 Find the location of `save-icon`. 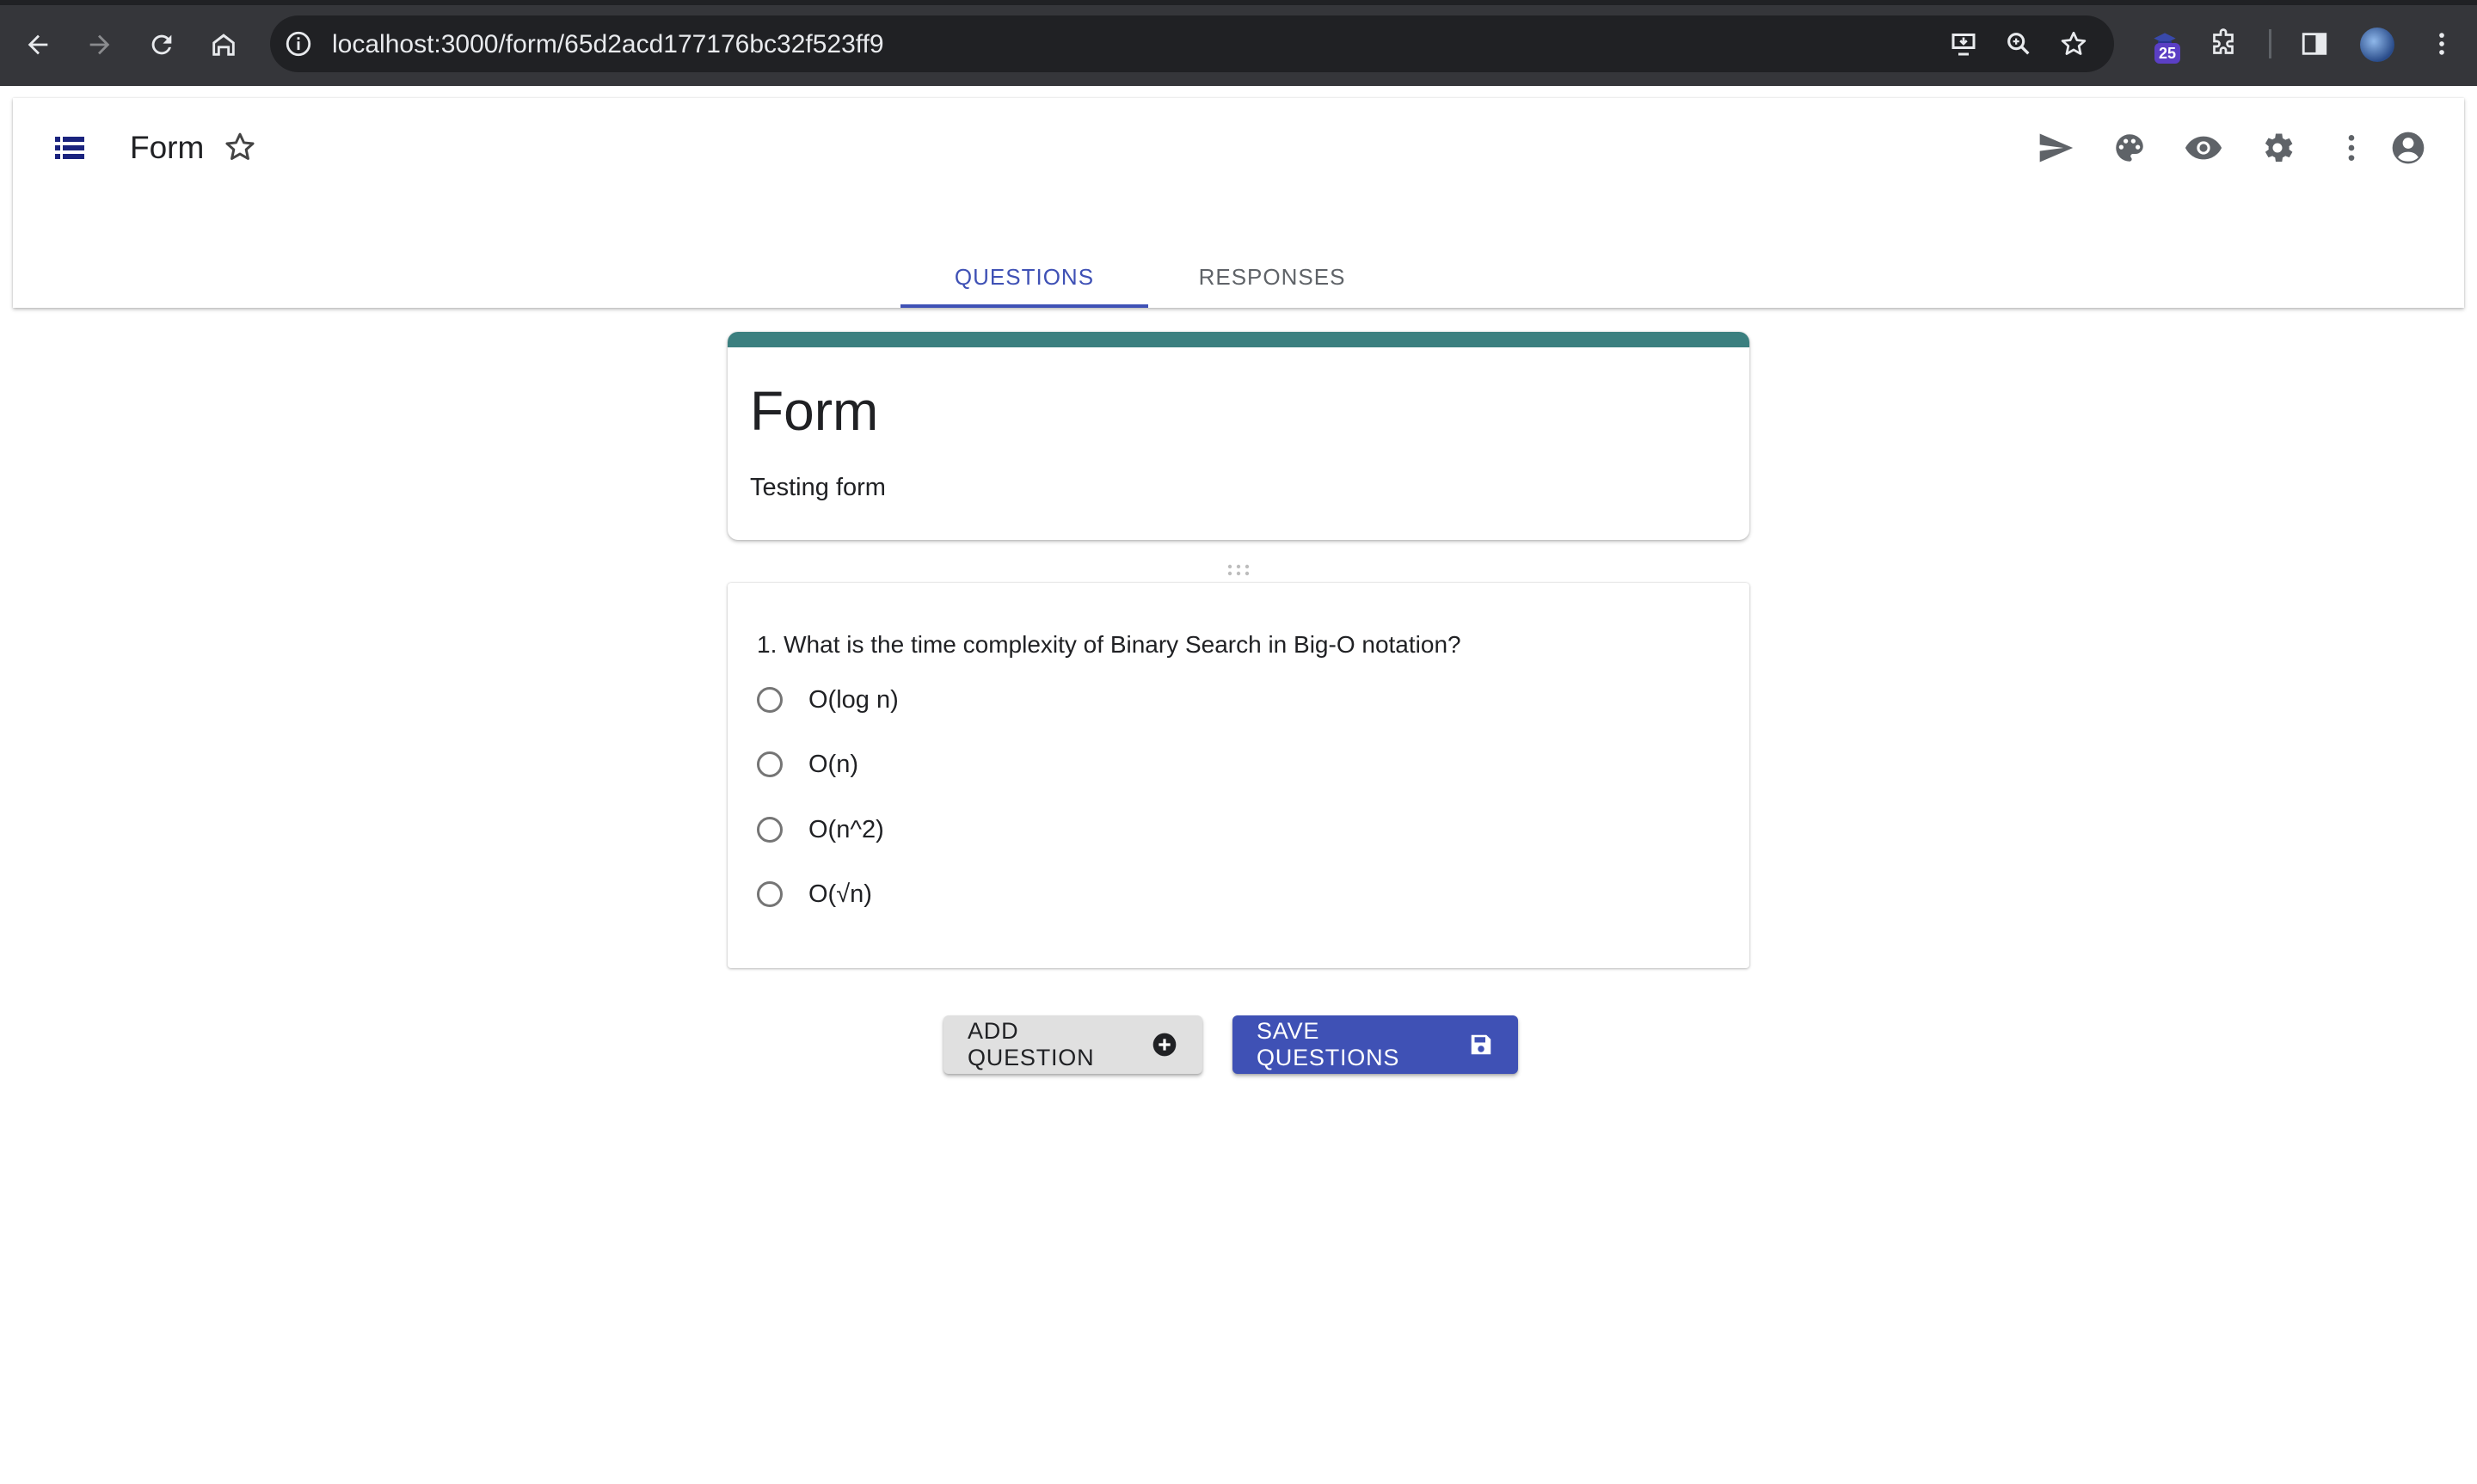

save-icon is located at coordinates (1481, 1044).